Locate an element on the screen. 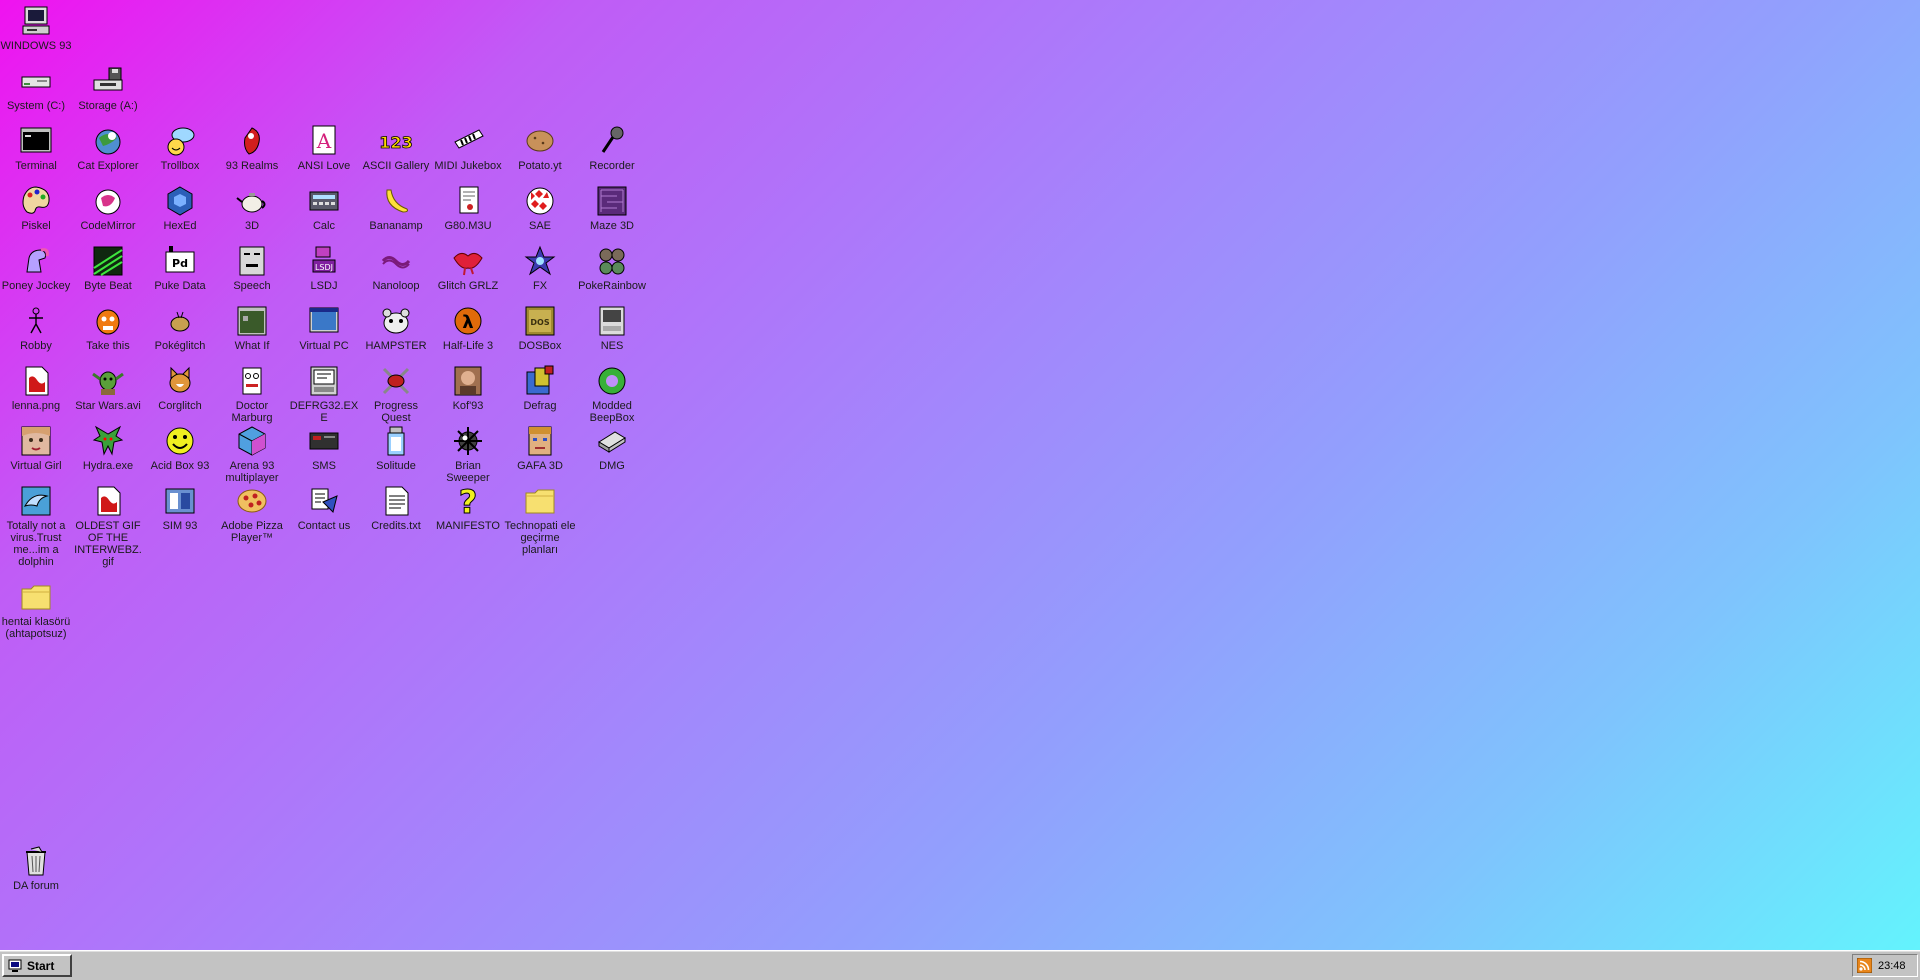  desktop-icon-label: Corglitch is located at coordinates (180, 406).